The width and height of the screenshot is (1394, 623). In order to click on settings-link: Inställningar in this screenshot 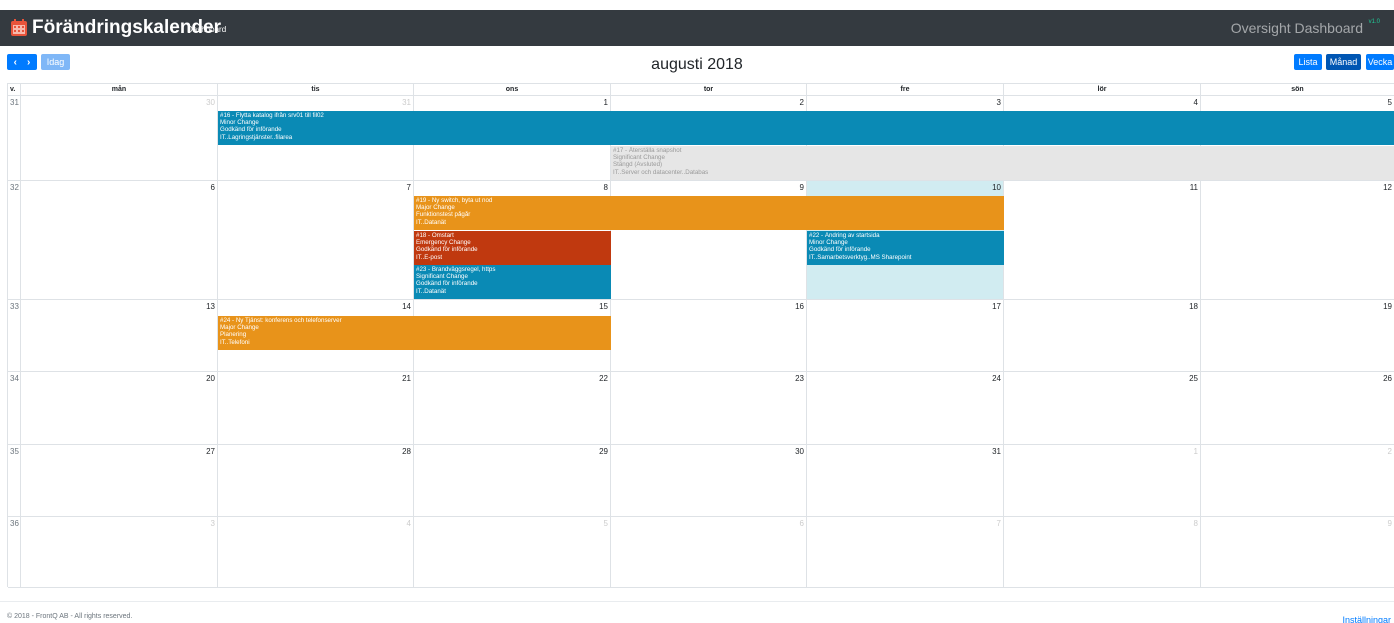, I will do `click(1366, 618)`.